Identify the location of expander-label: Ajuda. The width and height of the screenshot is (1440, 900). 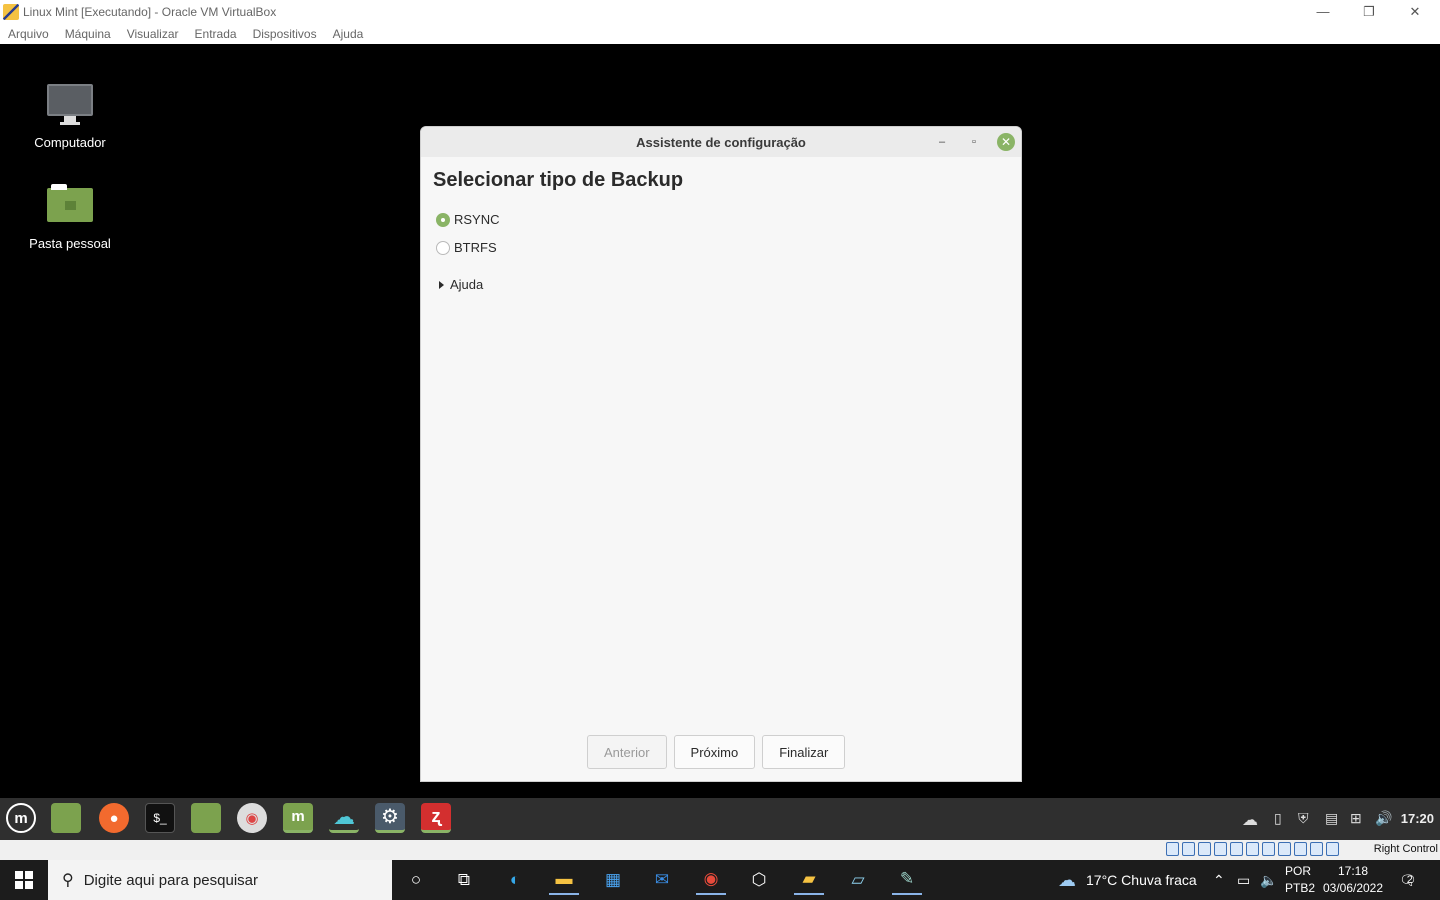
(467, 284).